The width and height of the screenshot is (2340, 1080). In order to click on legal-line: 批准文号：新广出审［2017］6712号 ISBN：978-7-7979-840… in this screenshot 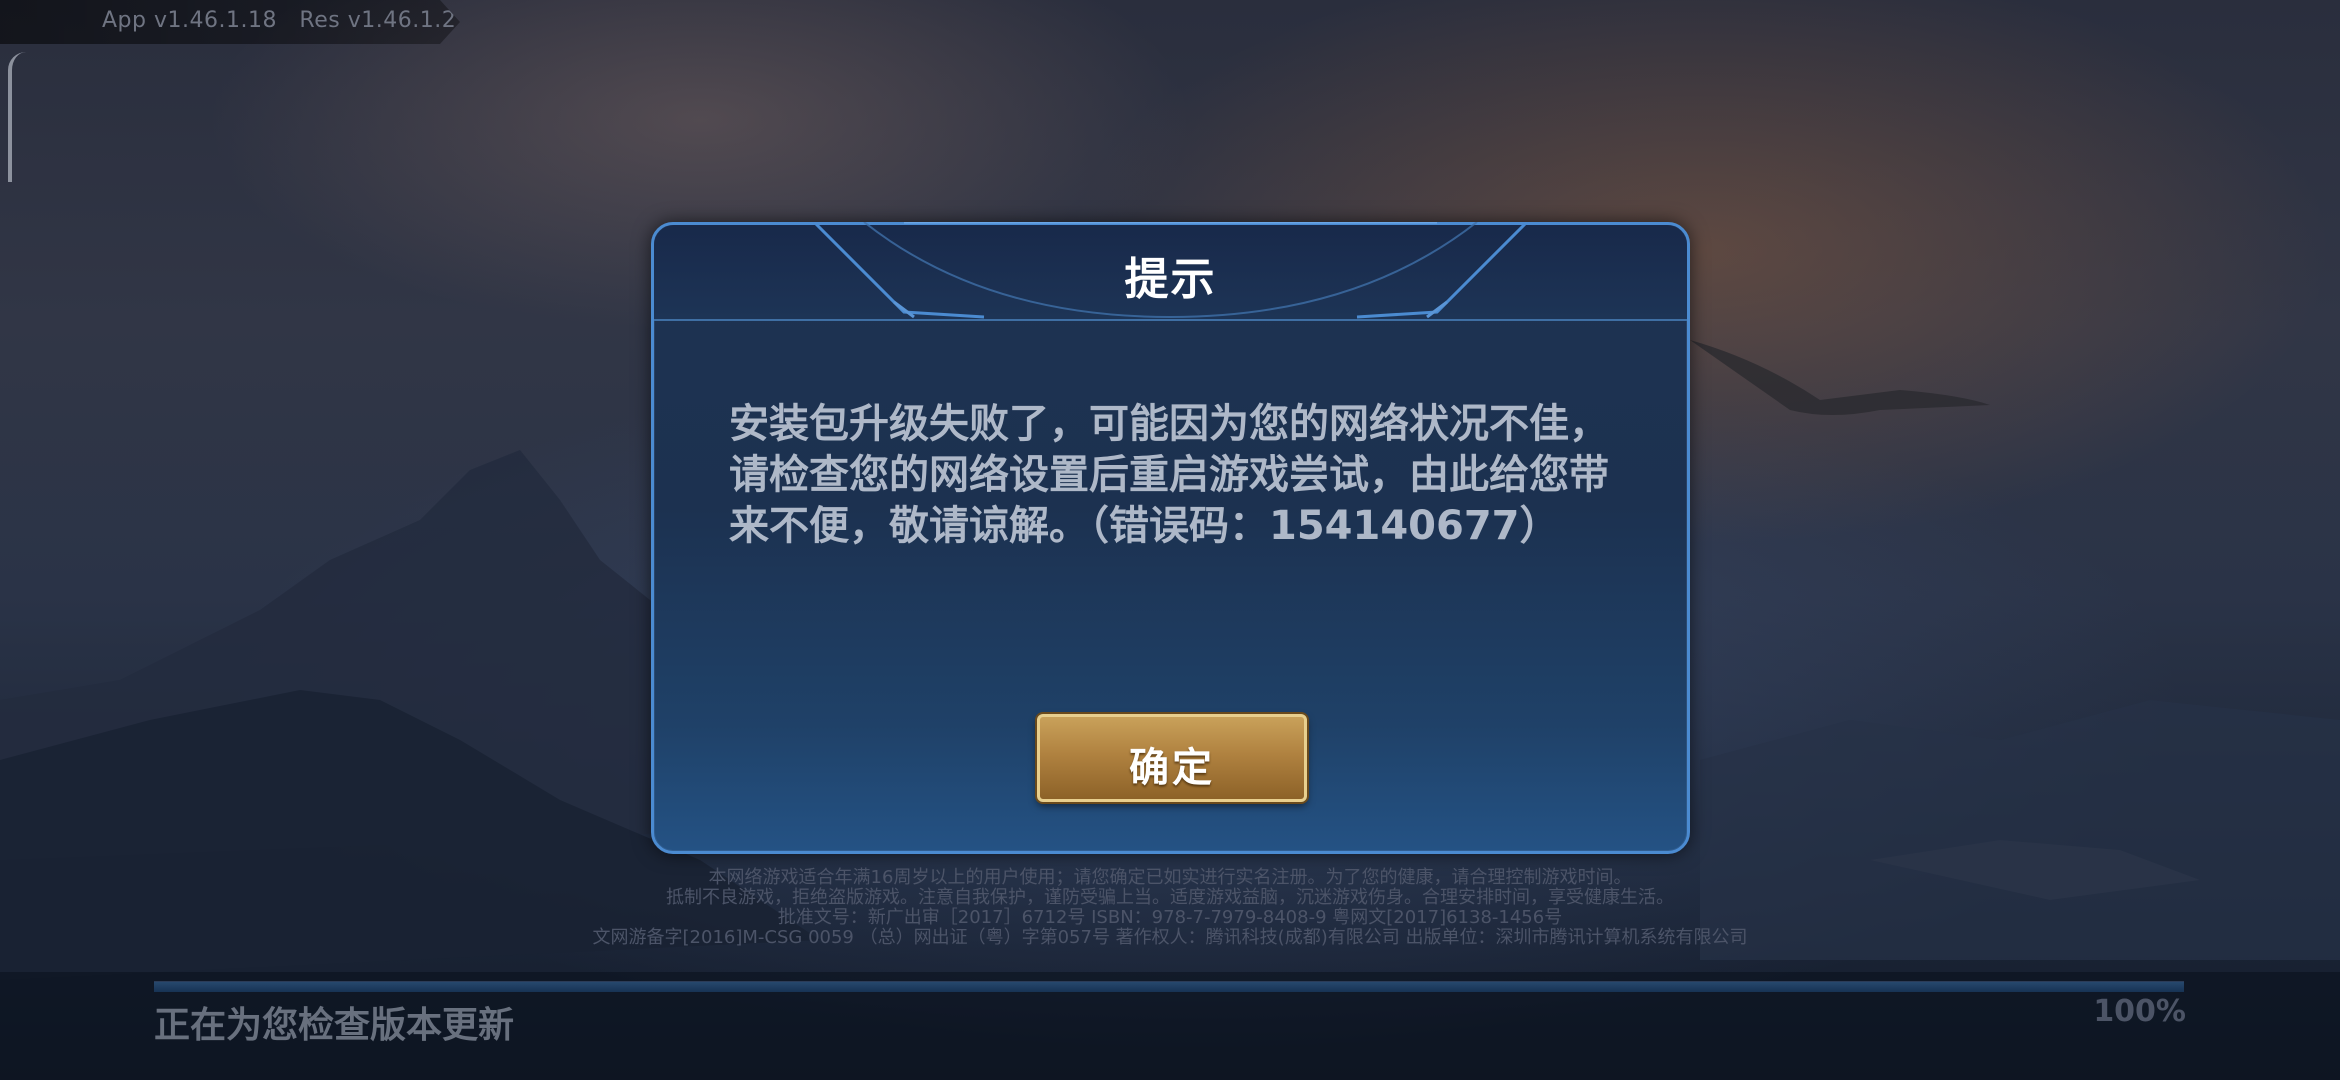, I will do `click(1170, 917)`.